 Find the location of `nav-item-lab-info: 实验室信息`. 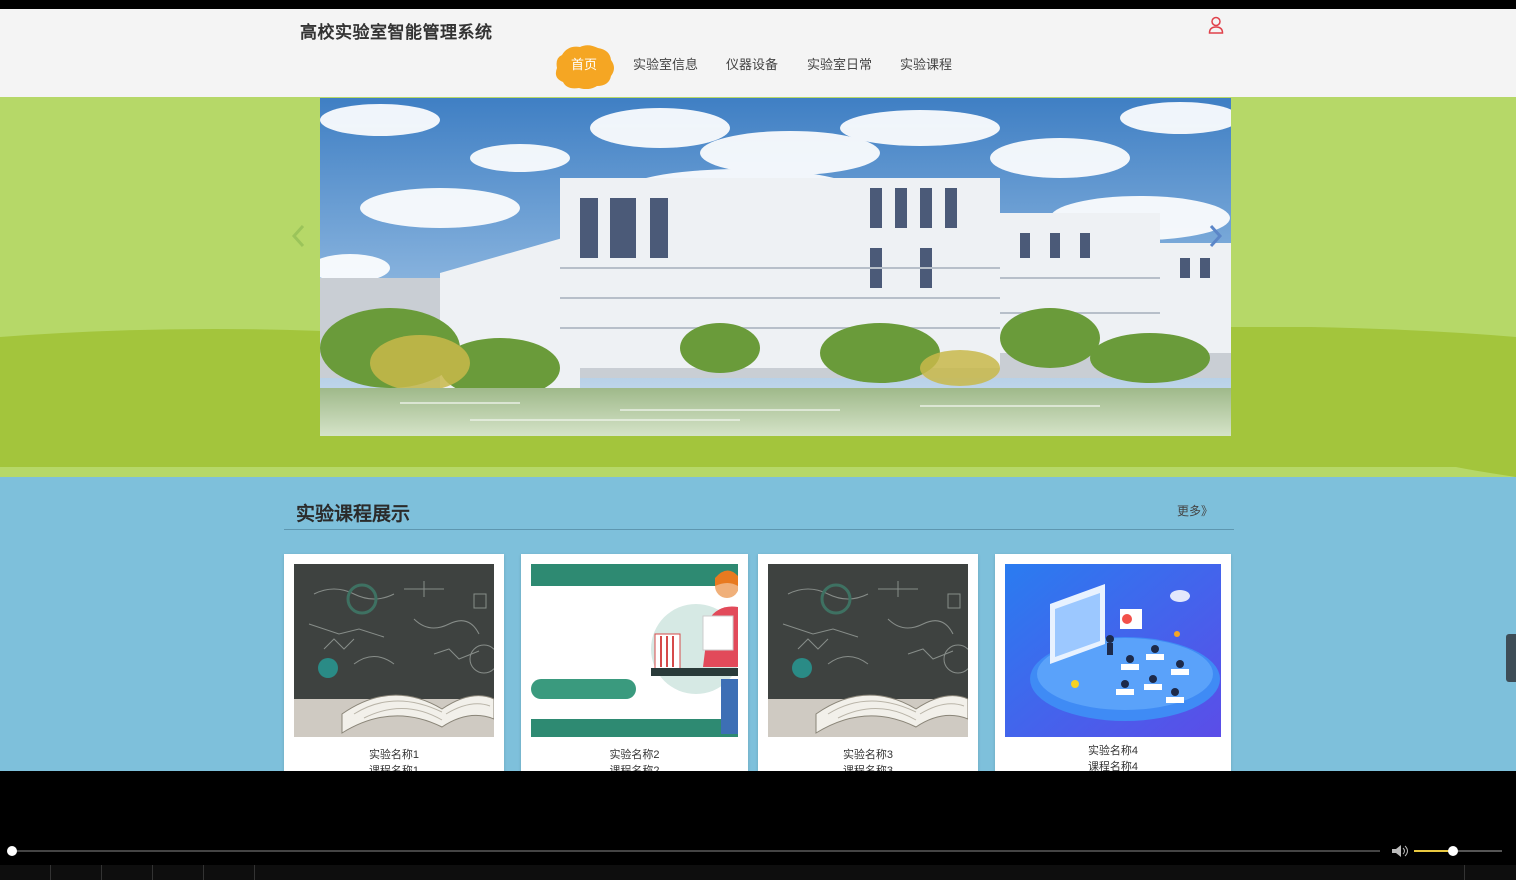

nav-item-lab-info: 实验室信息 is located at coordinates (665, 67).